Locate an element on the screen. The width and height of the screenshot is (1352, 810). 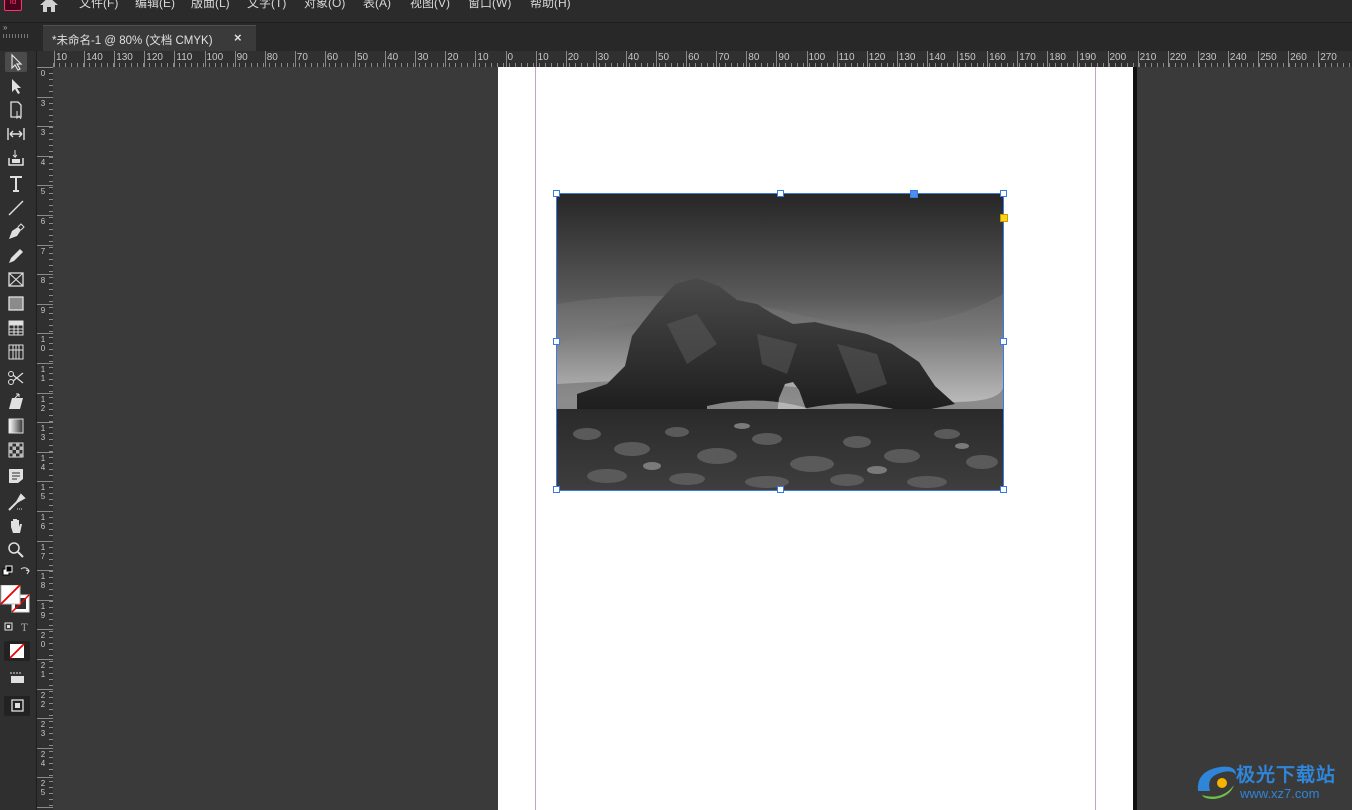
ruler-label: 25 is located at coordinates (43, 788).